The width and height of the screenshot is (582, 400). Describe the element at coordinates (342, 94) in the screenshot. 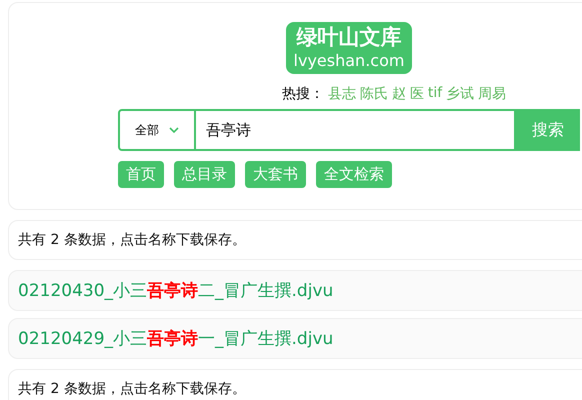

I see `hot-search-link: 县志` at that location.